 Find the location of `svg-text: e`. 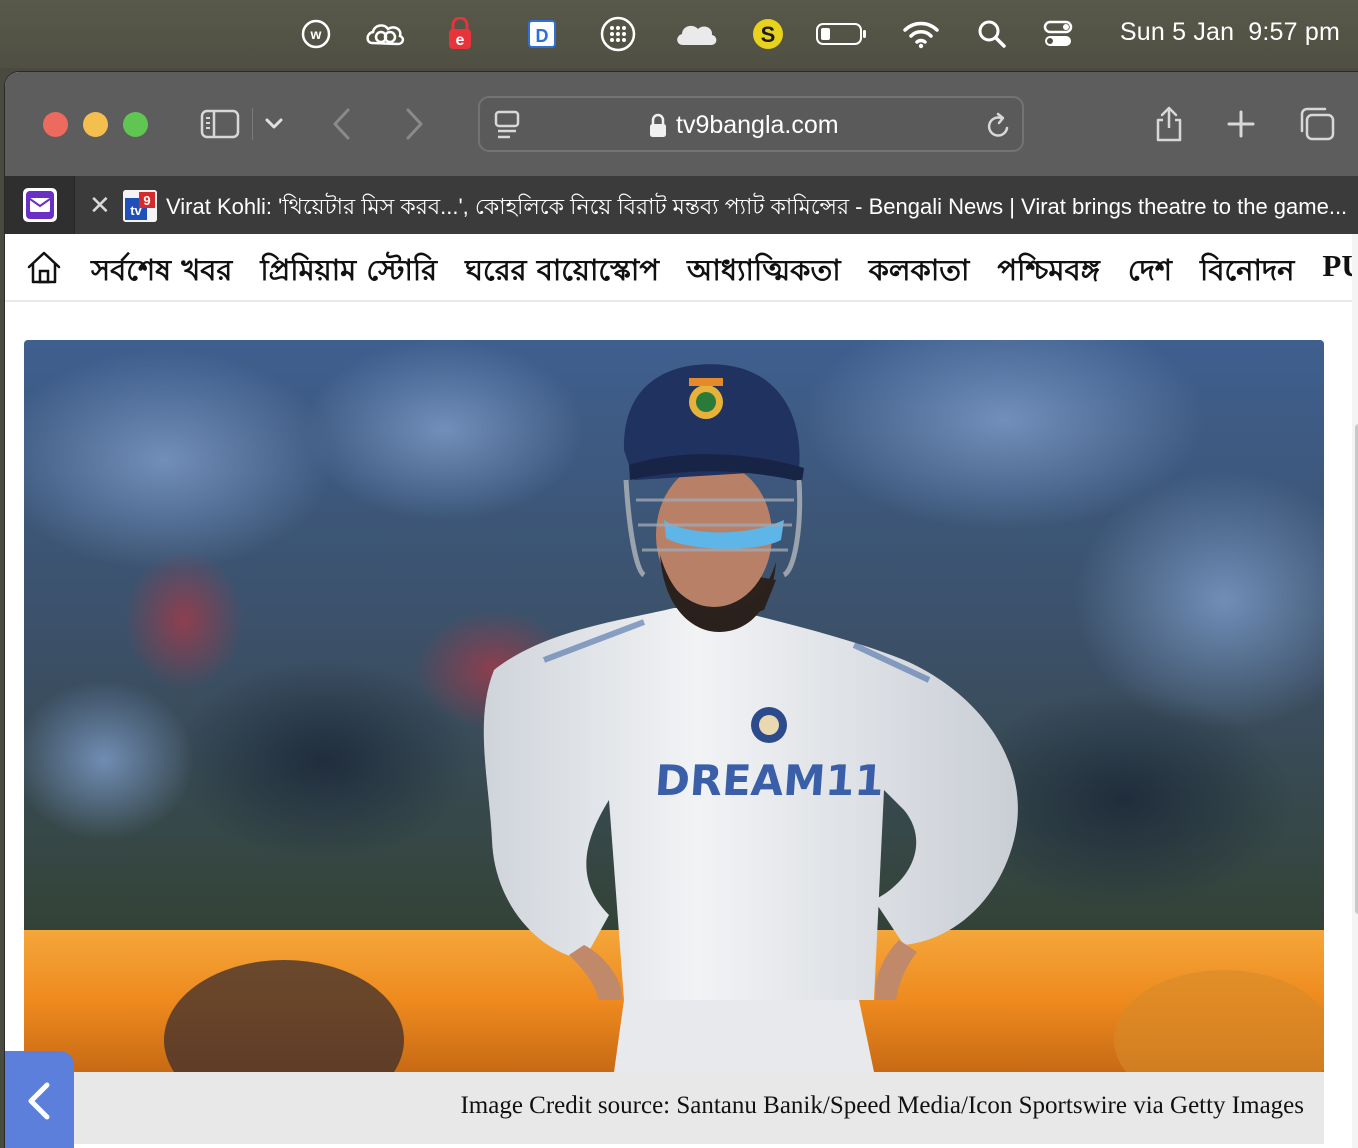

svg-text: e is located at coordinates (460, 40).